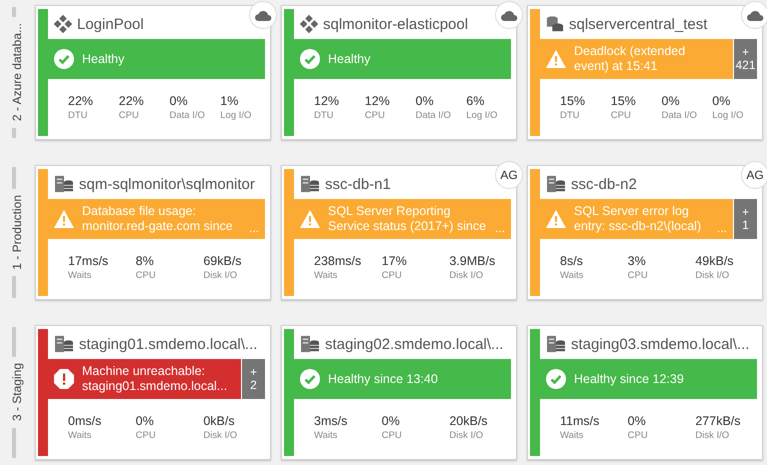 This screenshot has width=767, height=465. I want to click on metric-value: 8s/s, so click(572, 261).